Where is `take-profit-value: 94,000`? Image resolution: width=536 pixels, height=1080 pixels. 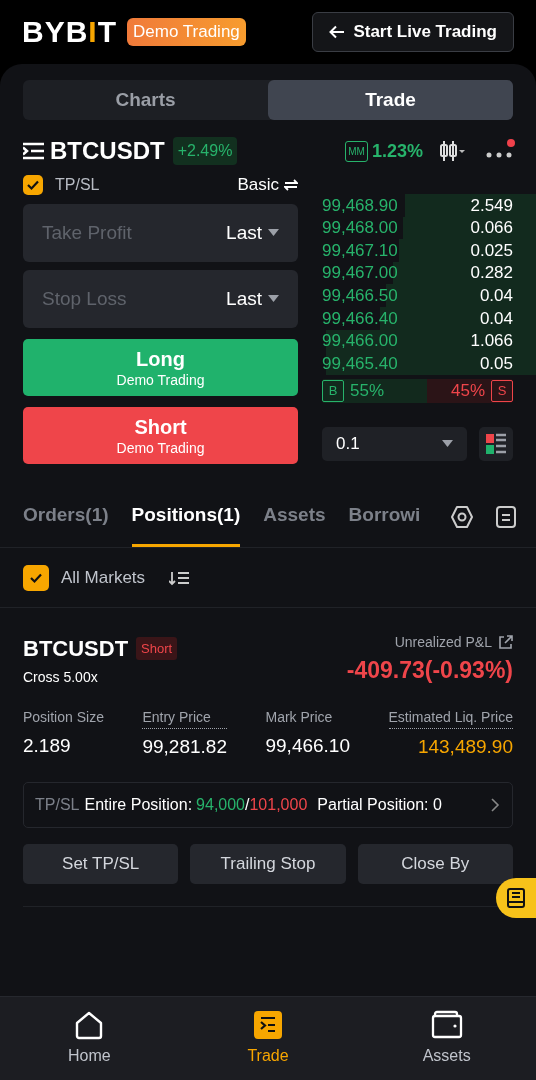 take-profit-value: 94,000 is located at coordinates (220, 804).